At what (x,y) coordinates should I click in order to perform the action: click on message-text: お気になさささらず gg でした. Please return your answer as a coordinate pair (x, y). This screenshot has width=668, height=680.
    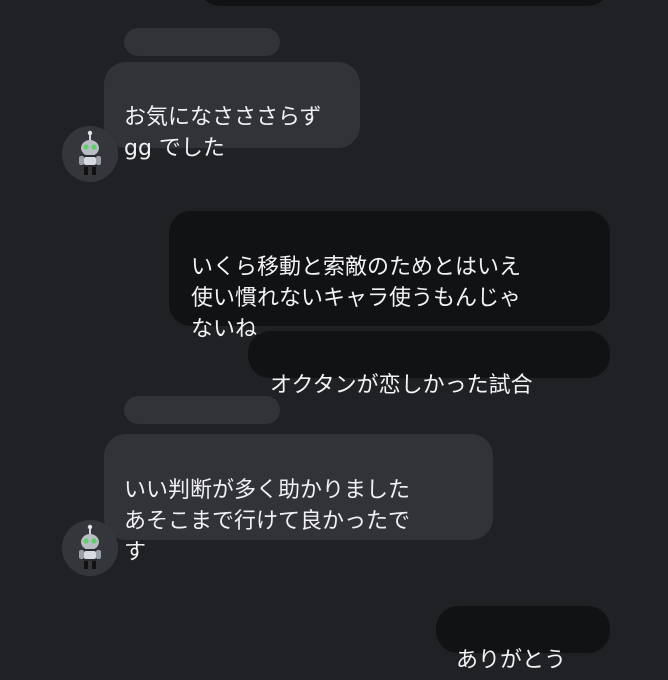
    Looking at the image, I should click on (223, 133).